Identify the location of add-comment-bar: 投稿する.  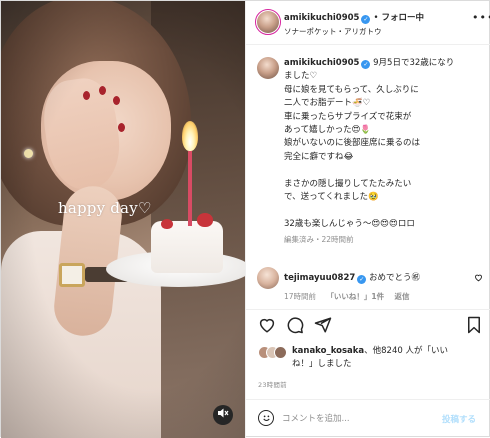
(368, 418).